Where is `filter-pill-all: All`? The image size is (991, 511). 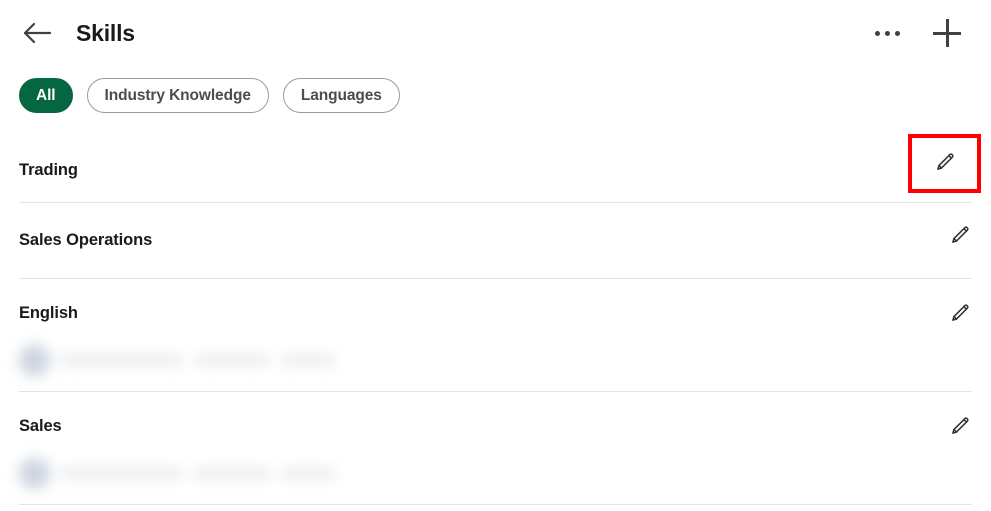 filter-pill-all: All is located at coordinates (46, 95).